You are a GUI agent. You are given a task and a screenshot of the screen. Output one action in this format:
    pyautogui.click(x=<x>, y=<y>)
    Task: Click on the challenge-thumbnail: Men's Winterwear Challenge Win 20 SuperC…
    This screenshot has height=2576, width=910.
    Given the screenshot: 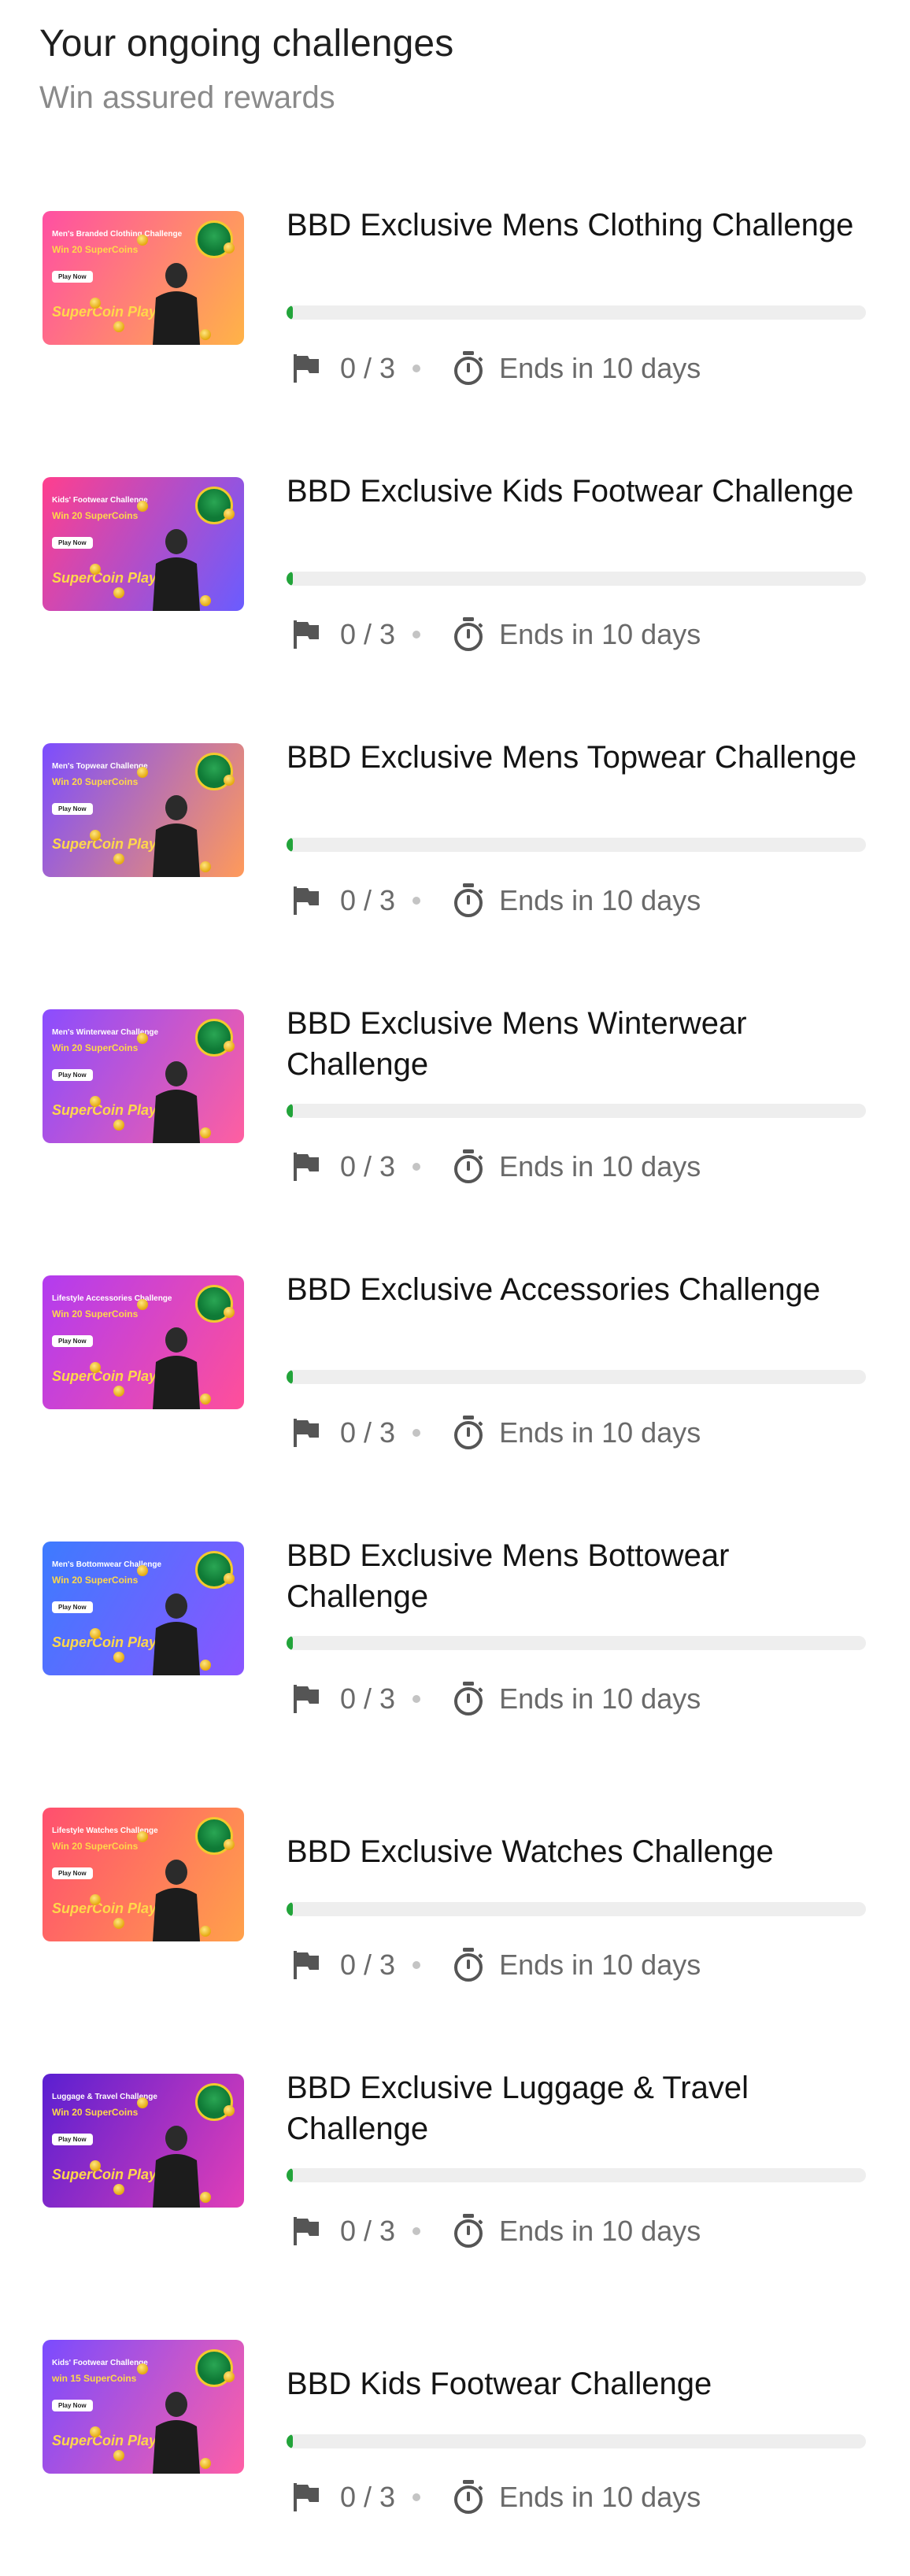 What is the action you would take?
    pyautogui.click(x=143, y=1076)
    